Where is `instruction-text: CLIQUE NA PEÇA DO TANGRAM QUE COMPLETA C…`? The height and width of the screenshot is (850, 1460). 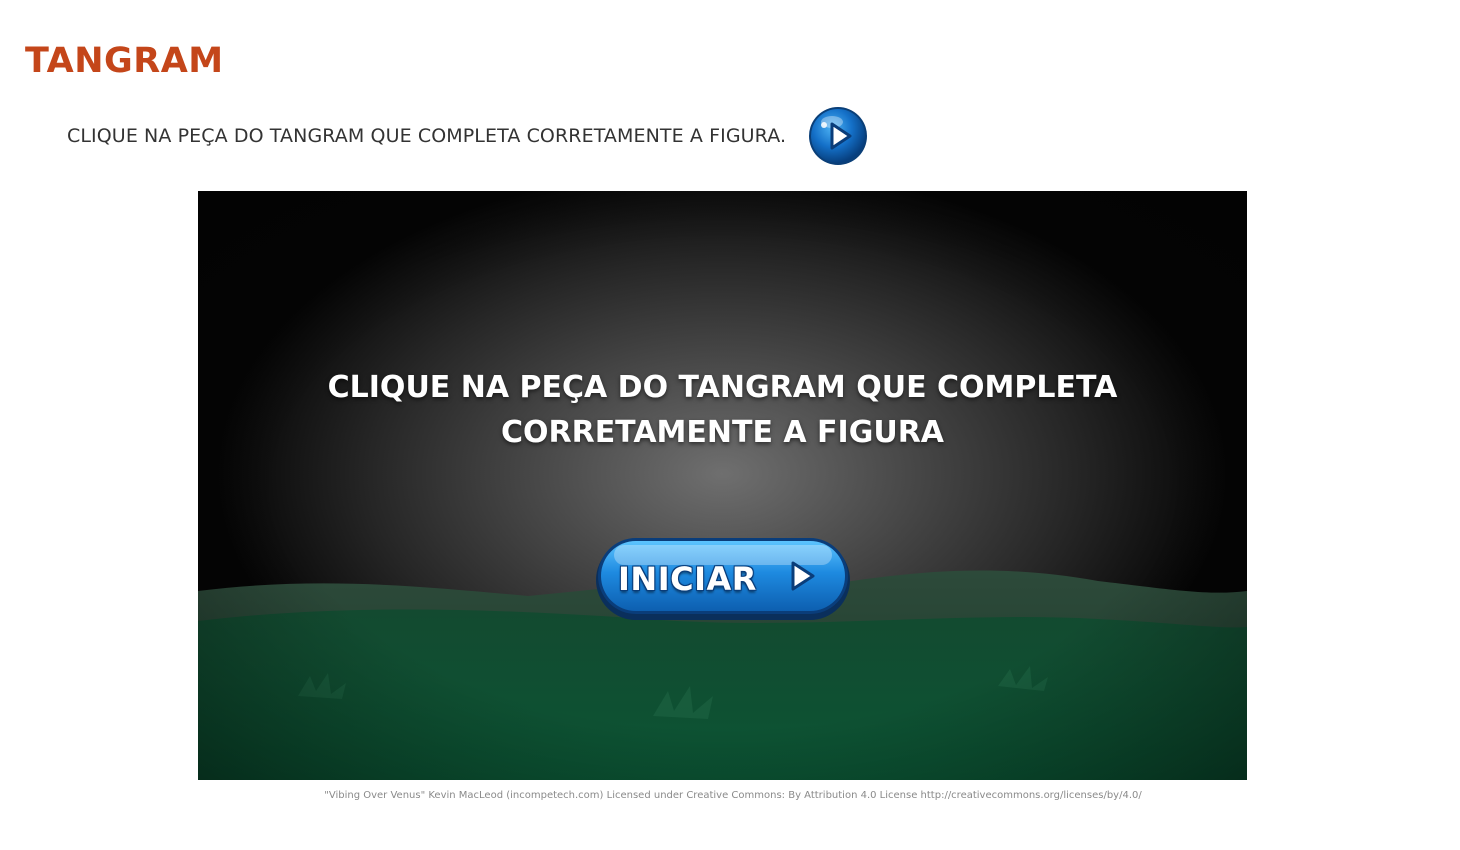
instruction-text: CLIQUE NA PEÇA DO TANGRAM QUE COMPLETA C… is located at coordinates (427, 136).